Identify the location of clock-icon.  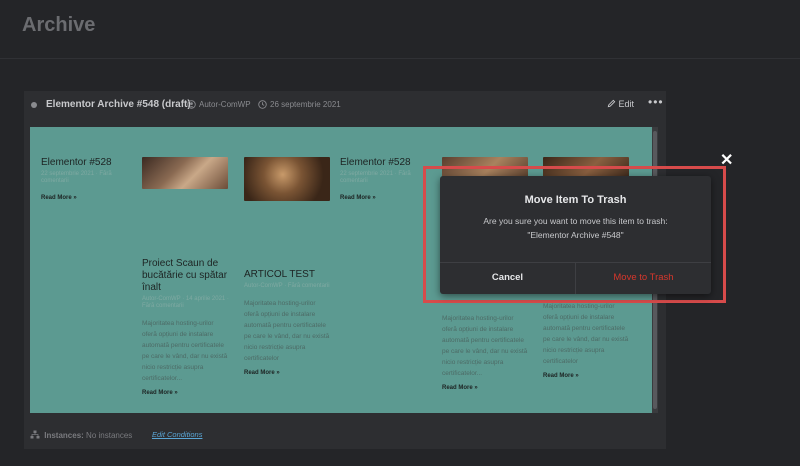
(262, 104).